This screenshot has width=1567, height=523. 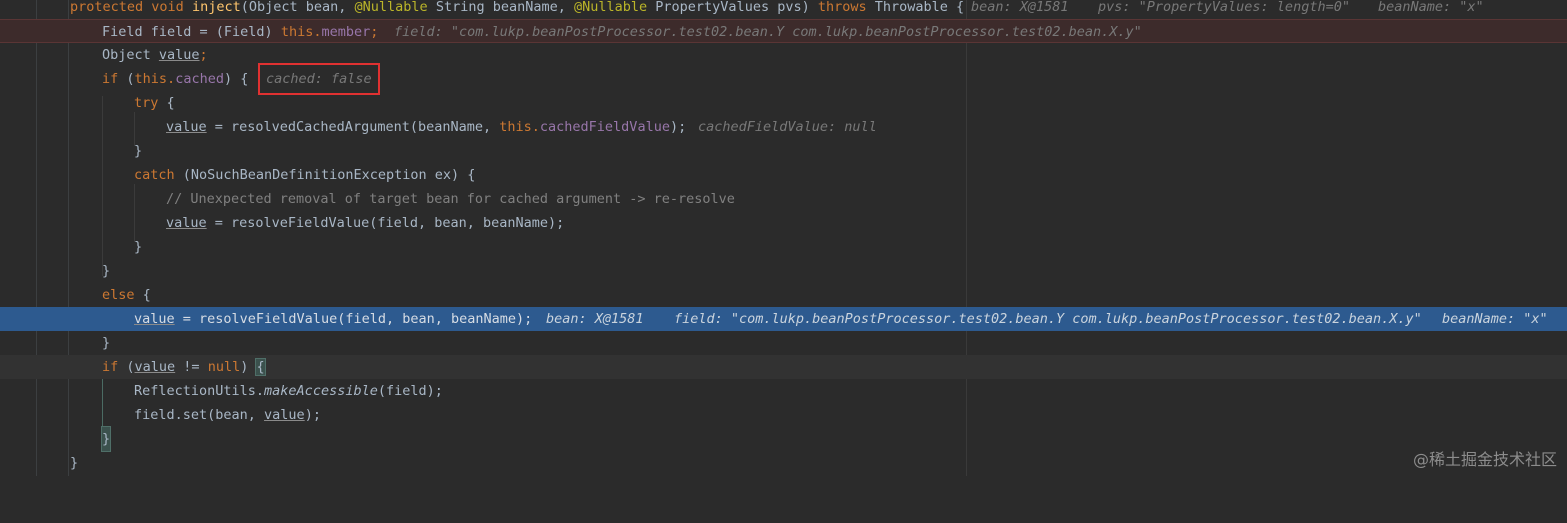 What do you see at coordinates (199, 391) in the screenshot?
I see `code-text: ReflectionUtils.` at bounding box center [199, 391].